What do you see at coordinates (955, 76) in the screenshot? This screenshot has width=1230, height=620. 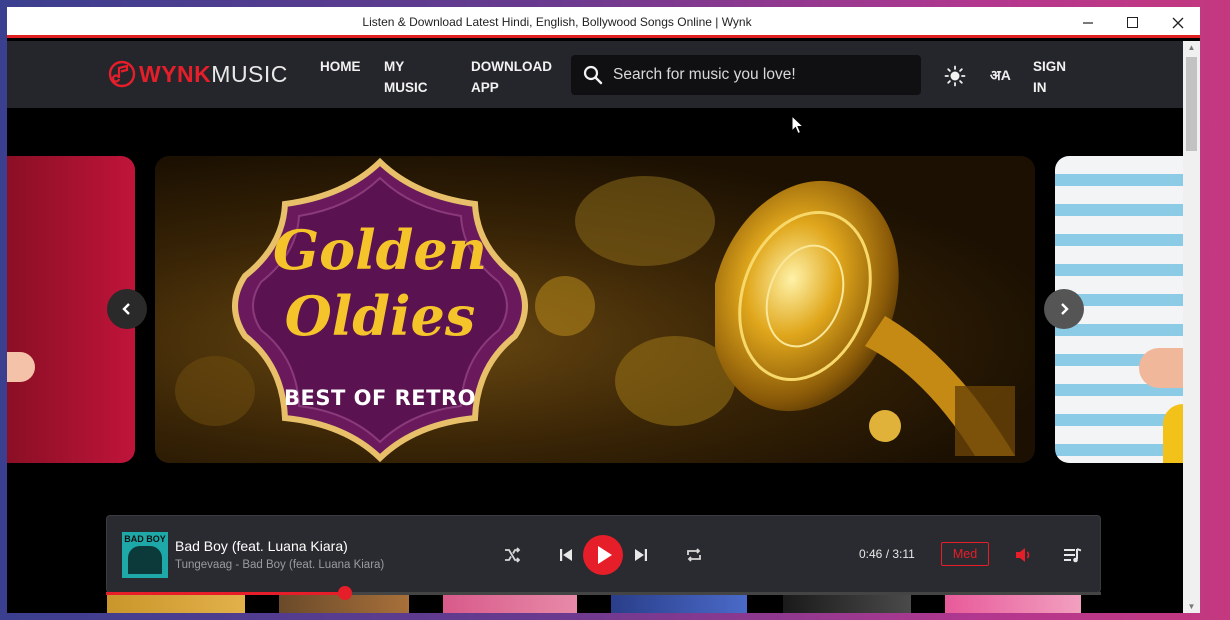 I see `sun-icon` at bounding box center [955, 76].